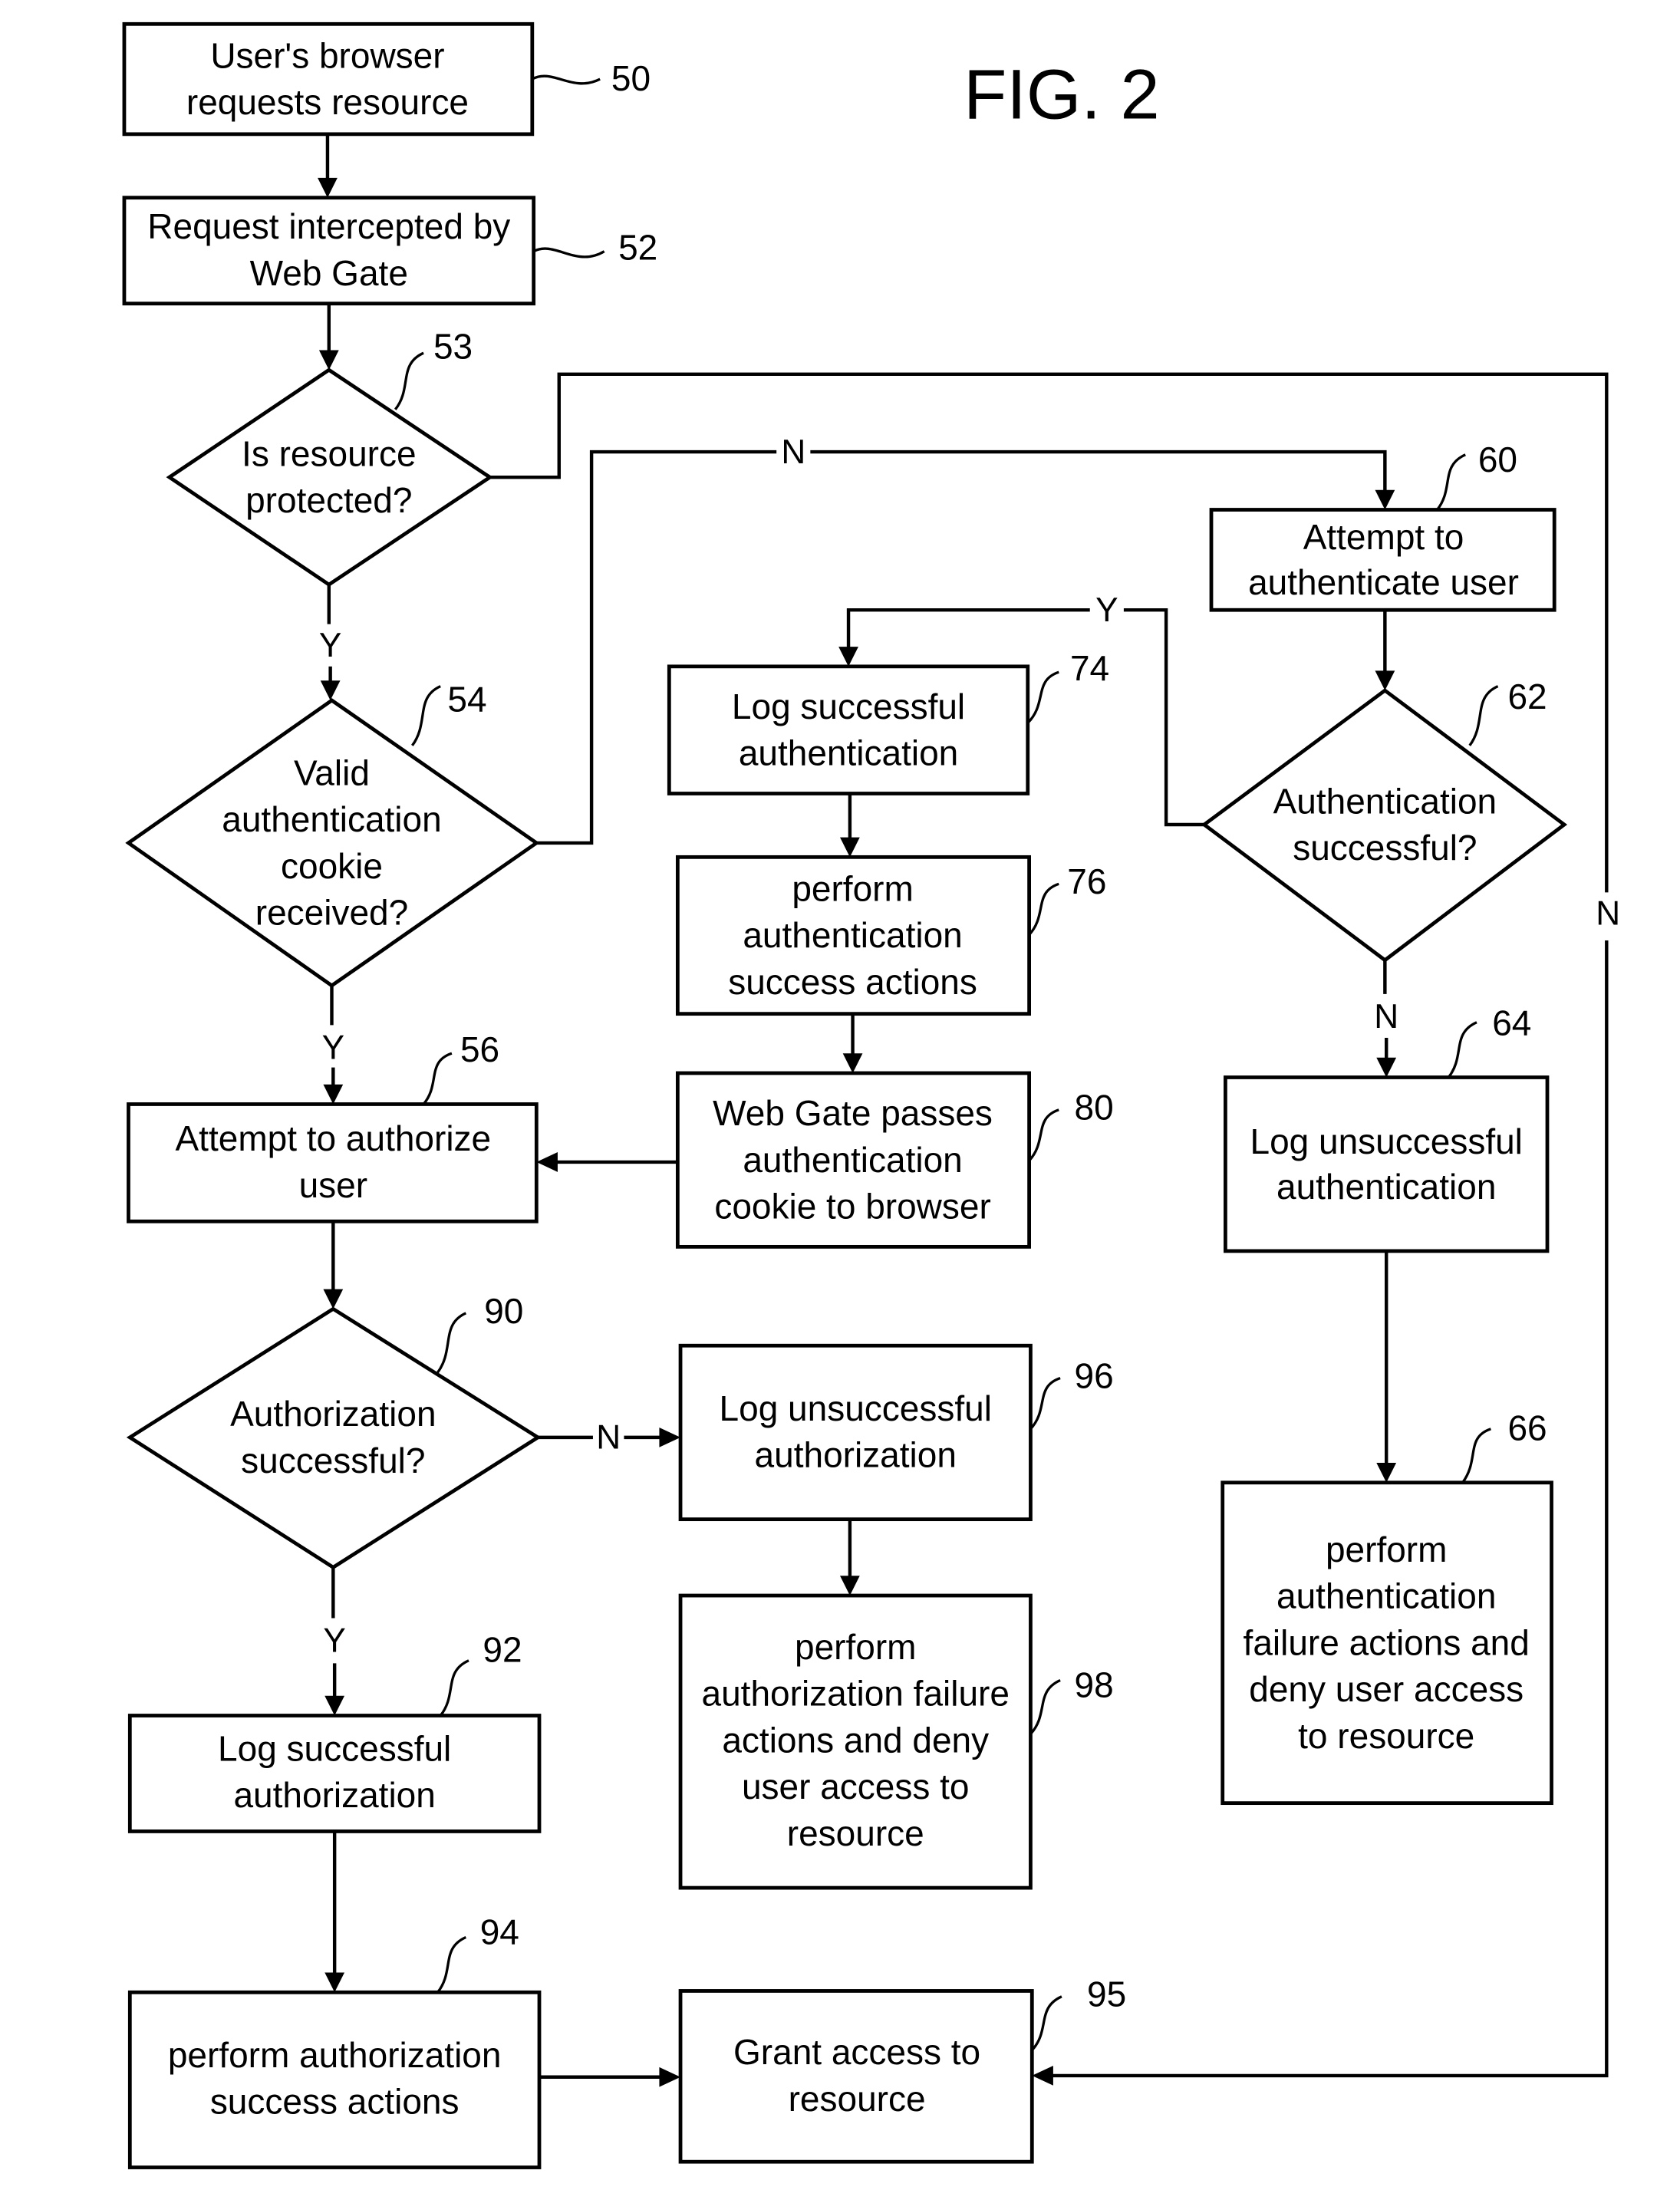 Image resolution: width=1680 pixels, height=2190 pixels. What do you see at coordinates (386, 79) in the screenshot?
I see `node-50-browser-requests-resource: User's browser requests resource 50` at bounding box center [386, 79].